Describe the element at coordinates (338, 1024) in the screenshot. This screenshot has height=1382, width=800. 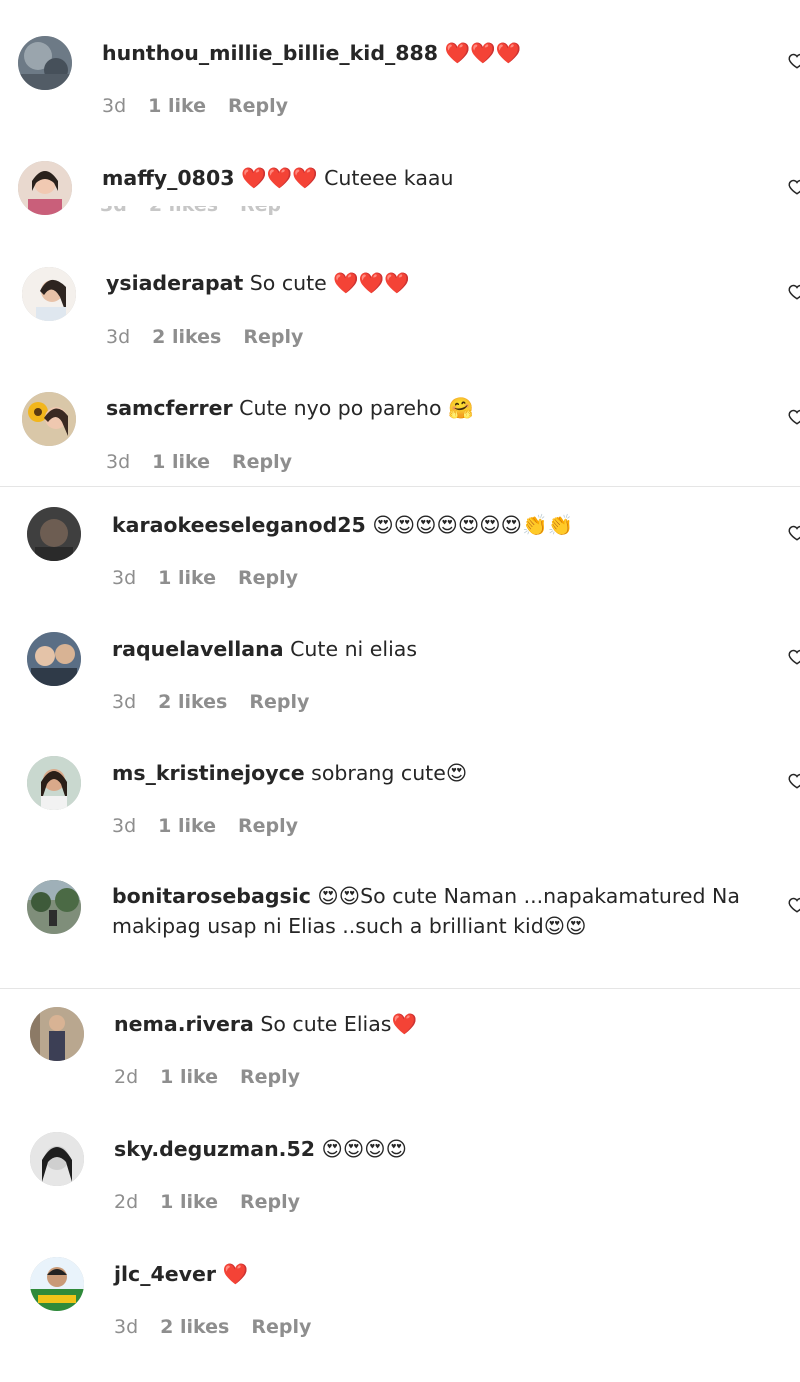
I see `comment-text: So cute Elias❤️` at that location.